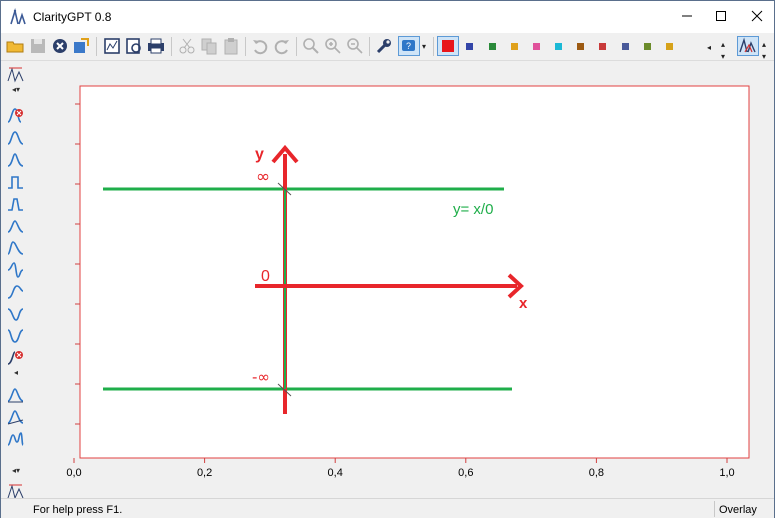 This screenshot has width=775, height=518. What do you see at coordinates (311, 46) in the screenshot?
I see `zoom-fit-icon` at bounding box center [311, 46].